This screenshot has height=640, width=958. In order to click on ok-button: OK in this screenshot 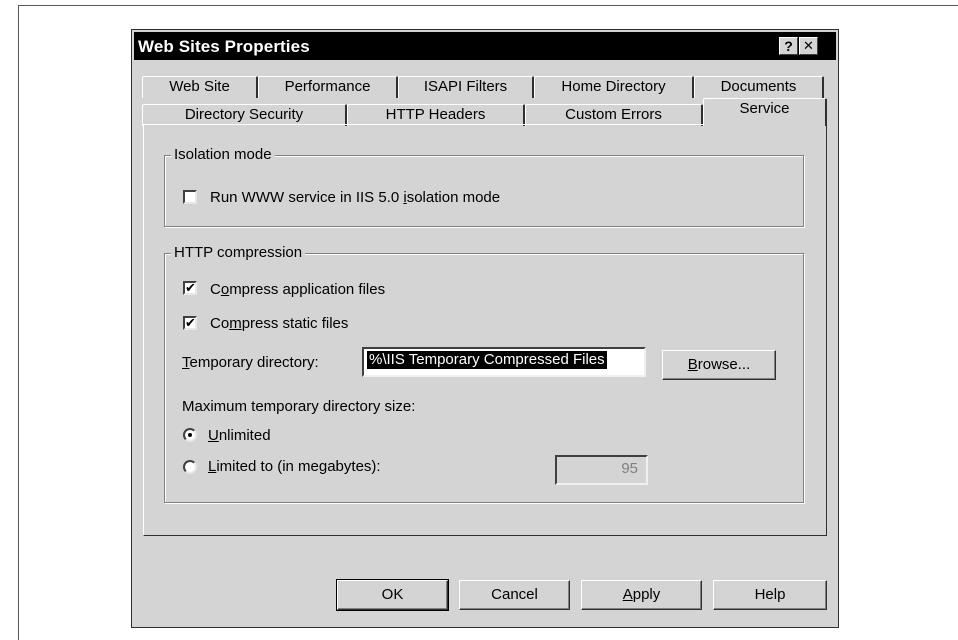, I will do `click(392, 595)`.